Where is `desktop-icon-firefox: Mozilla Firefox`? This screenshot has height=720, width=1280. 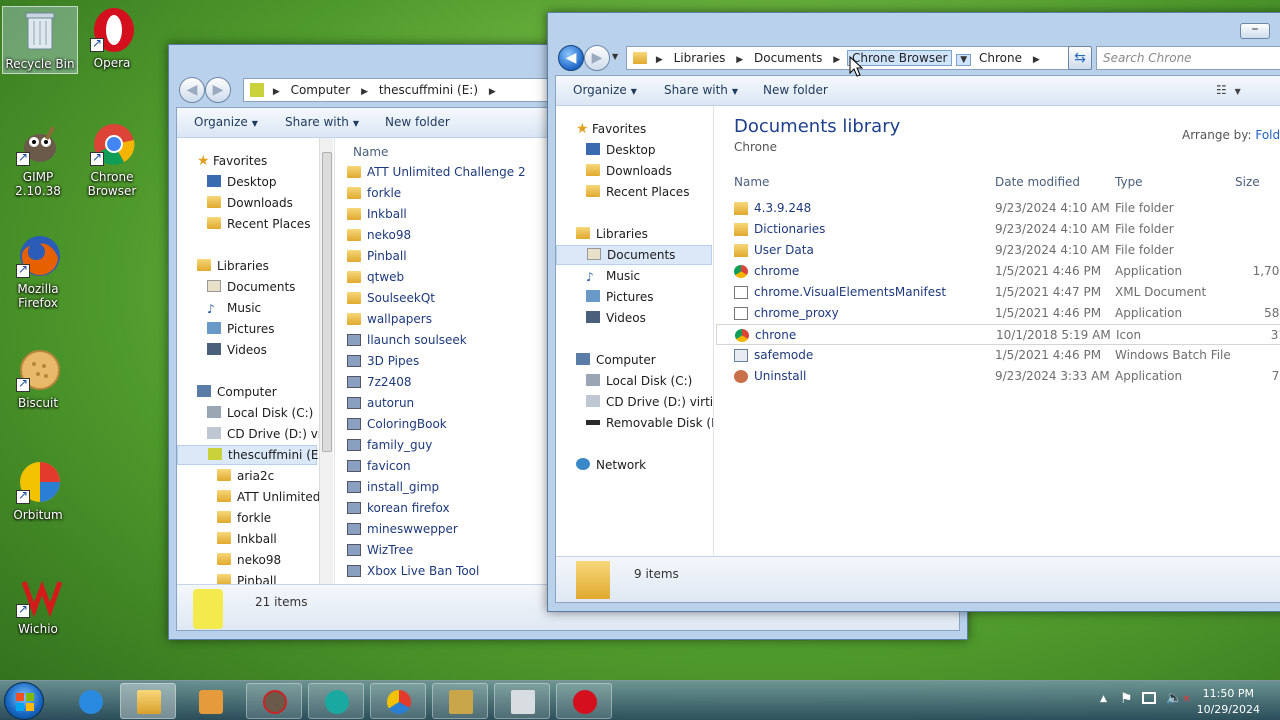
desktop-icon-firefox: Mozilla Firefox is located at coordinates (38, 271).